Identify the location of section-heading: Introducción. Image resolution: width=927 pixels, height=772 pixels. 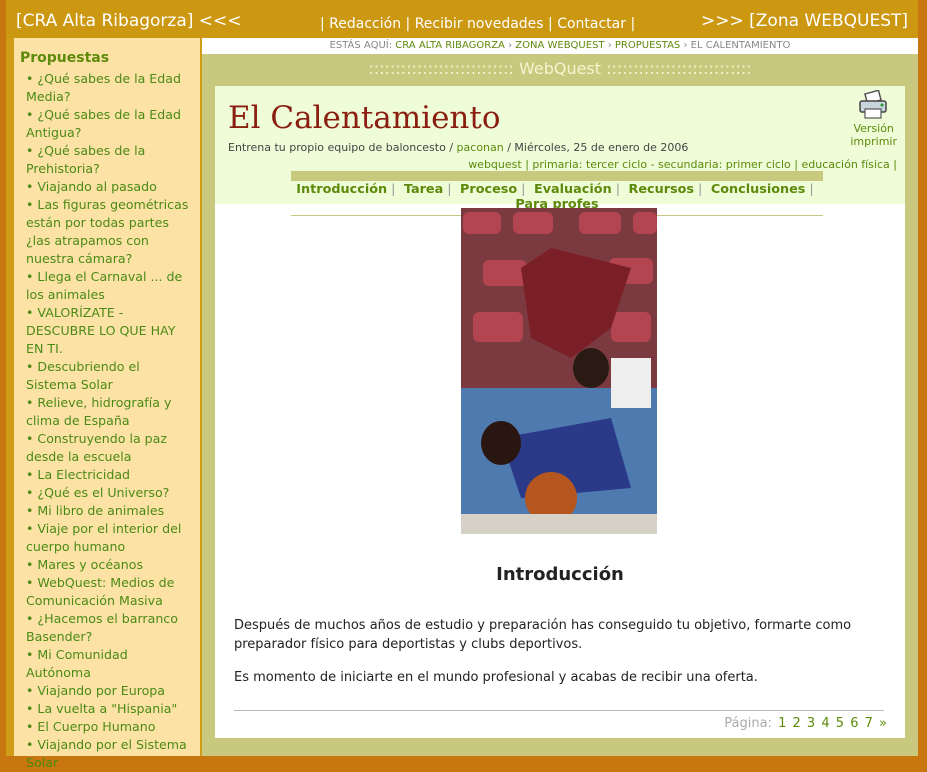
(560, 574).